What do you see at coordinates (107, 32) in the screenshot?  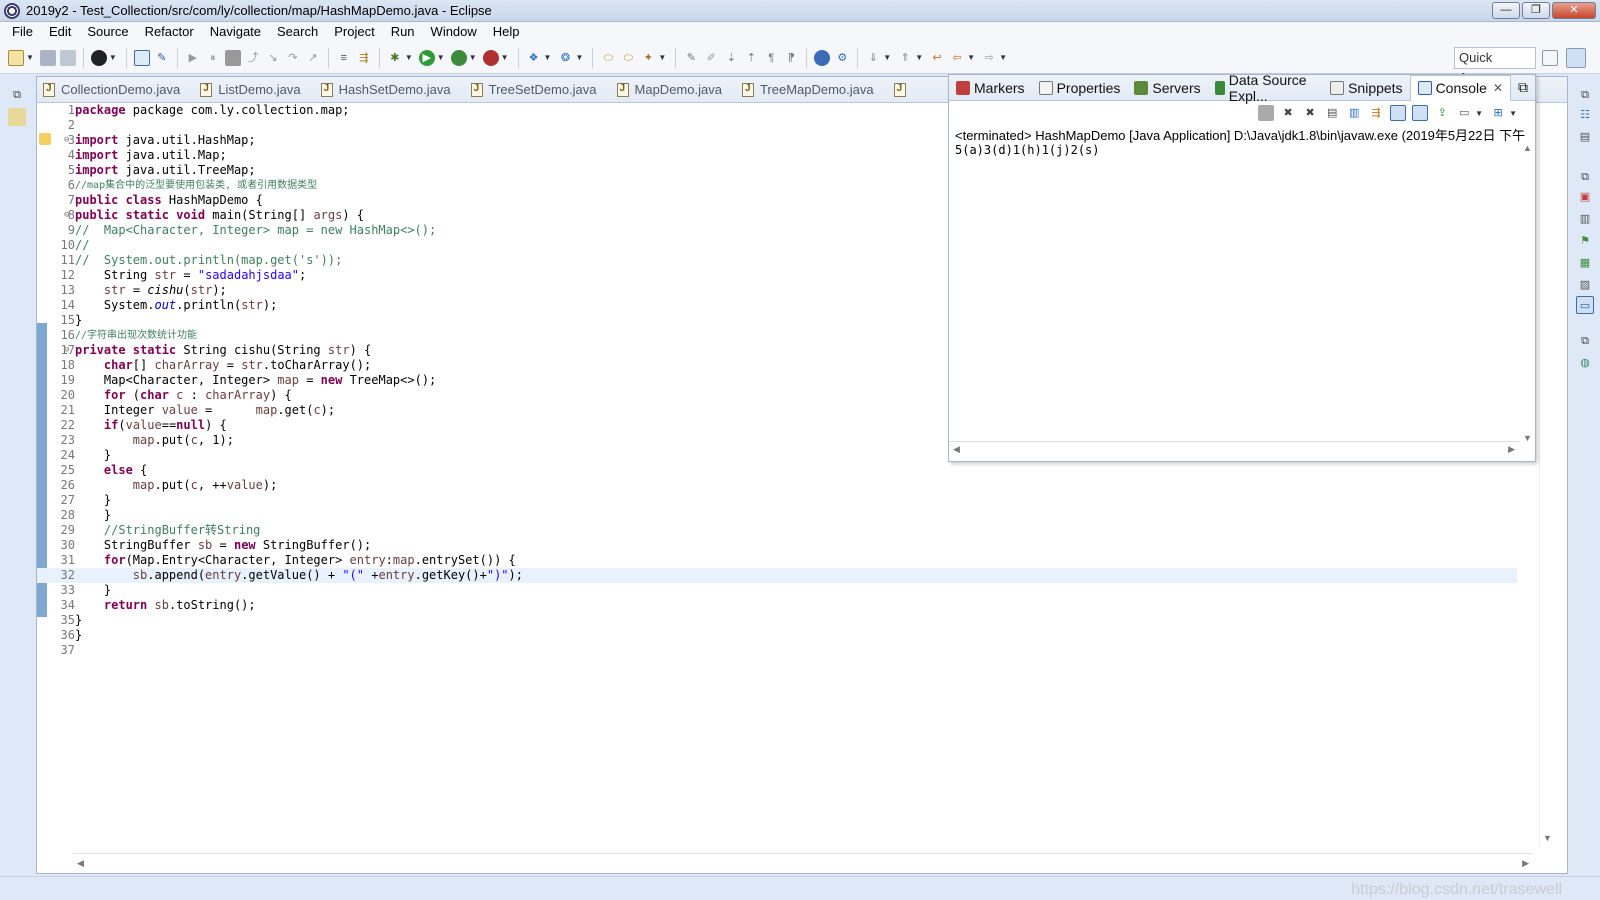 I see `menu-source: Source` at bounding box center [107, 32].